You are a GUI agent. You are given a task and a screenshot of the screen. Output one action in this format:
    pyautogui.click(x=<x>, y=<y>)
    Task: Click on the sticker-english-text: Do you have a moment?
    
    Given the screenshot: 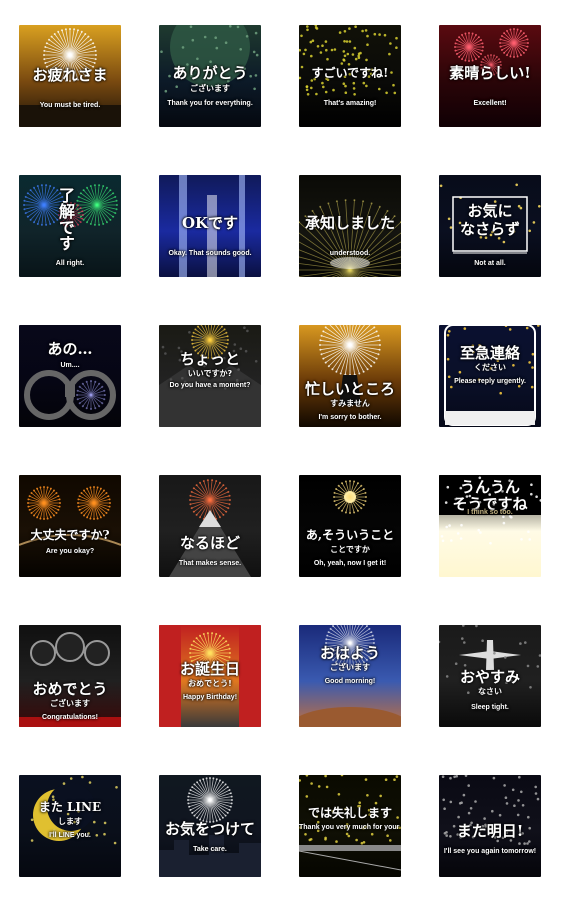 What is the action you would take?
    pyautogui.click(x=210, y=385)
    